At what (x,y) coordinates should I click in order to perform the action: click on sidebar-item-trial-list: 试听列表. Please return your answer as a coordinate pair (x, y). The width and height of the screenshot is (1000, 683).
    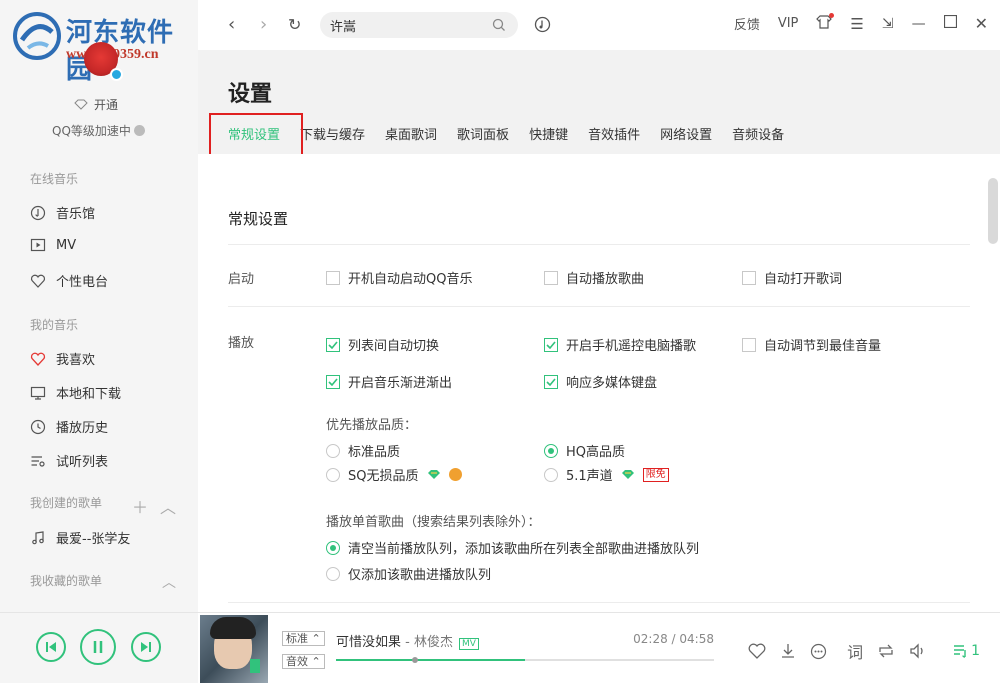
    Looking at the image, I should click on (69, 460).